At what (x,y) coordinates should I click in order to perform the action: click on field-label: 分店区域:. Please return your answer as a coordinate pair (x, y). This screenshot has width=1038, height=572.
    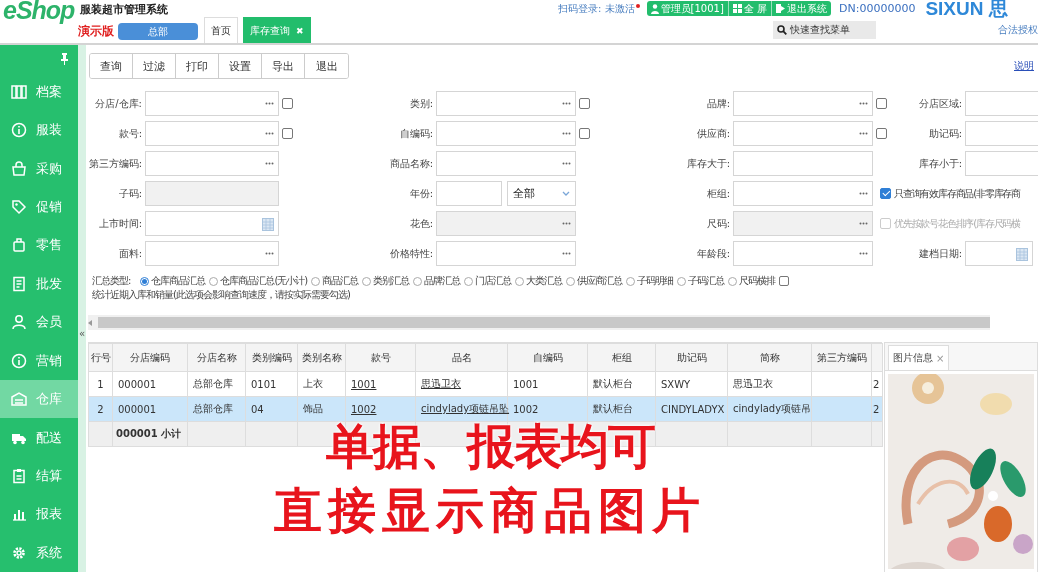
    Looking at the image, I should click on (939, 103).